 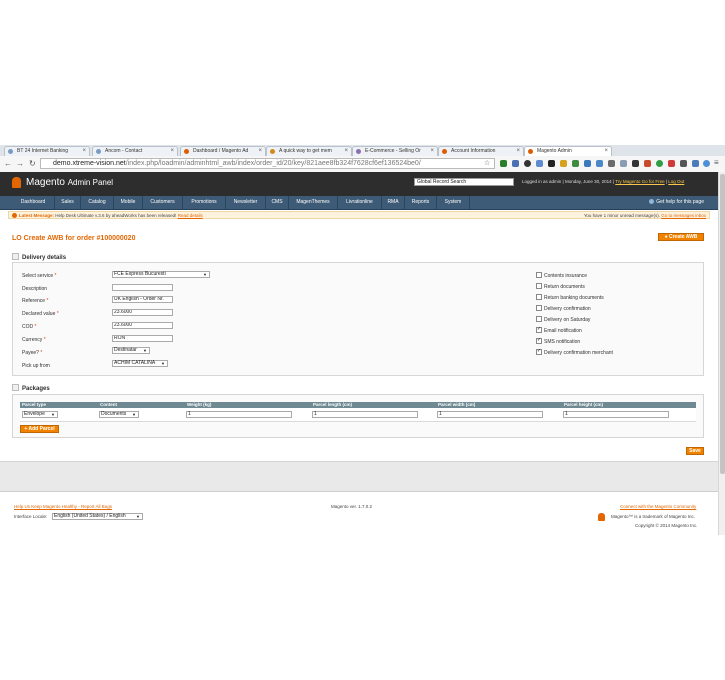 What do you see at coordinates (393, 202) in the screenshot?
I see `nav-item-rma: RMA` at bounding box center [393, 202].